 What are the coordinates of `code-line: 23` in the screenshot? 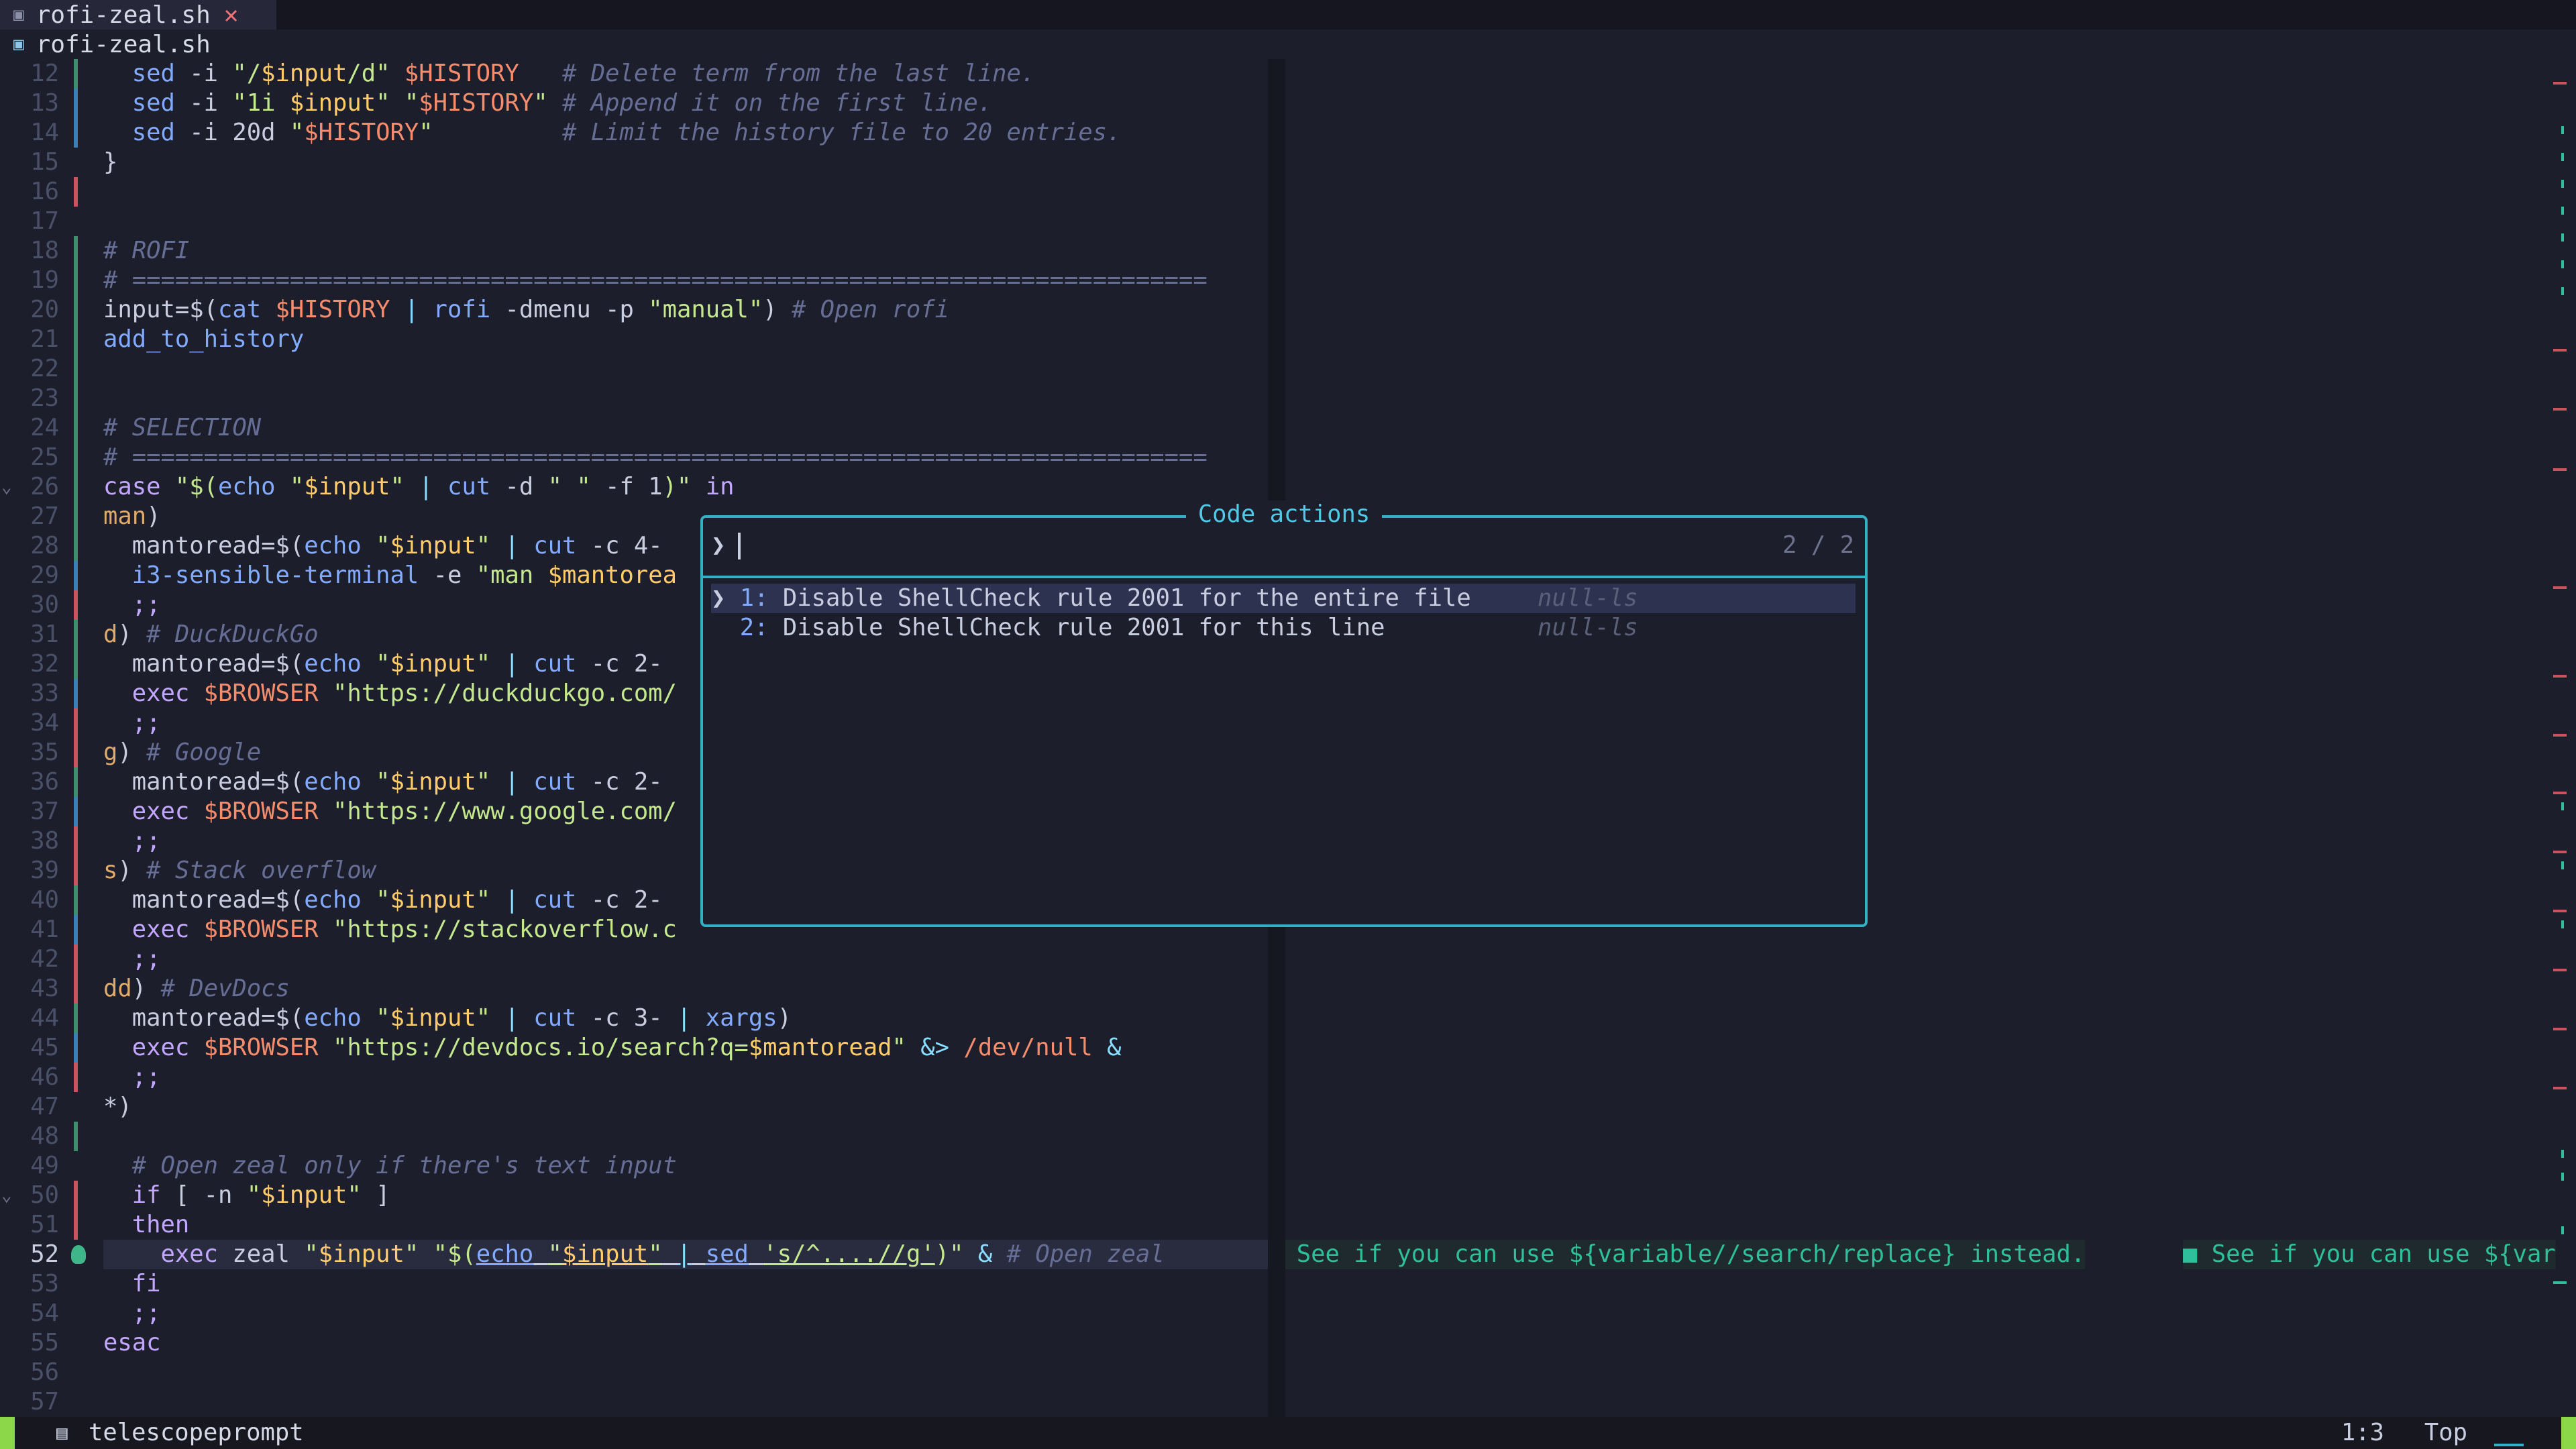 It's located at (1288, 398).